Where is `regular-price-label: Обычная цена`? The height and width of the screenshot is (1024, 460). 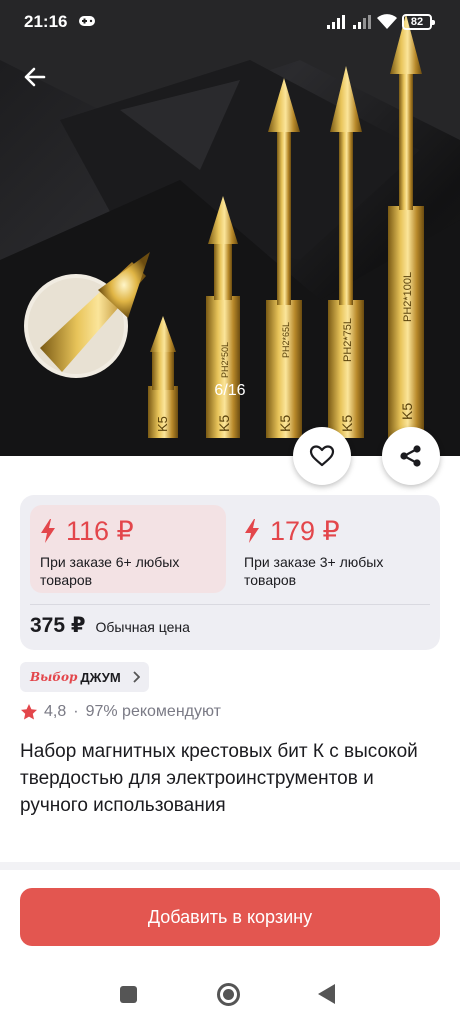
regular-price-label: Обычная цена is located at coordinates (142, 627).